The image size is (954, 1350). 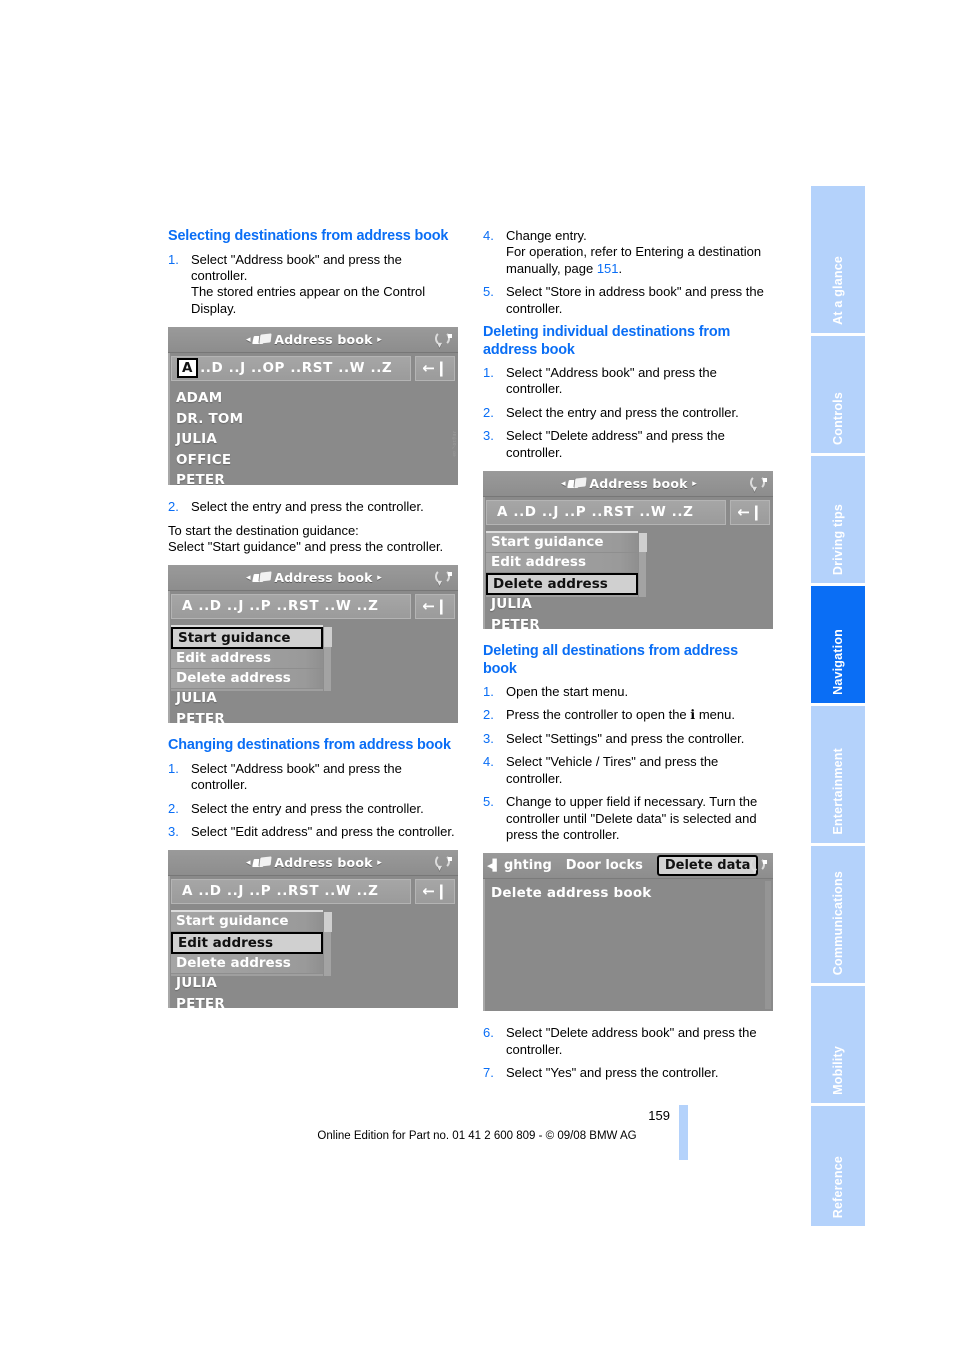 I want to click on sidebar-item-navigation: Navigation, so click(x=838, y=646).